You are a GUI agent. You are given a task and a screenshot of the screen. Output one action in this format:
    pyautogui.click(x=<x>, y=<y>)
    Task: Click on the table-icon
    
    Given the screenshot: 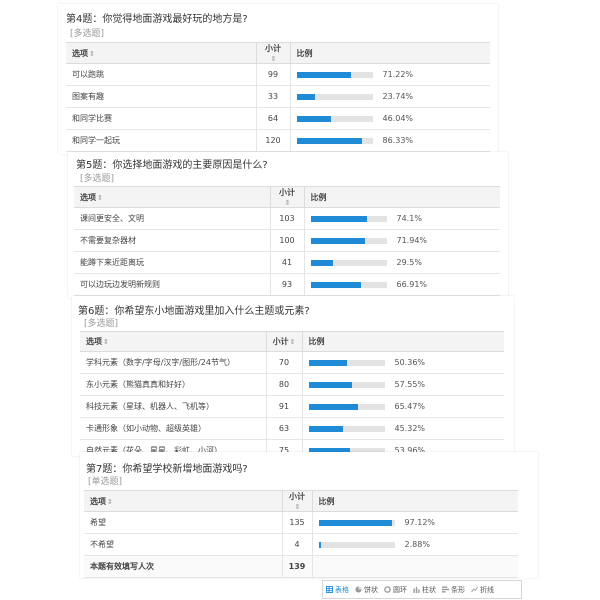 What is the action you would take?
    pyautogui.click(x=329, y=589)
    